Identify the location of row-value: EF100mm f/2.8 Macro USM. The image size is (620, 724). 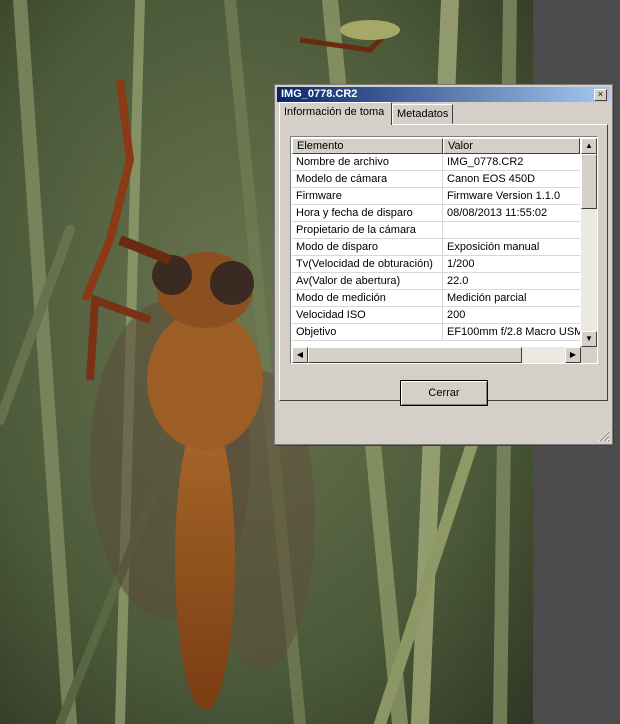
(513, 332).